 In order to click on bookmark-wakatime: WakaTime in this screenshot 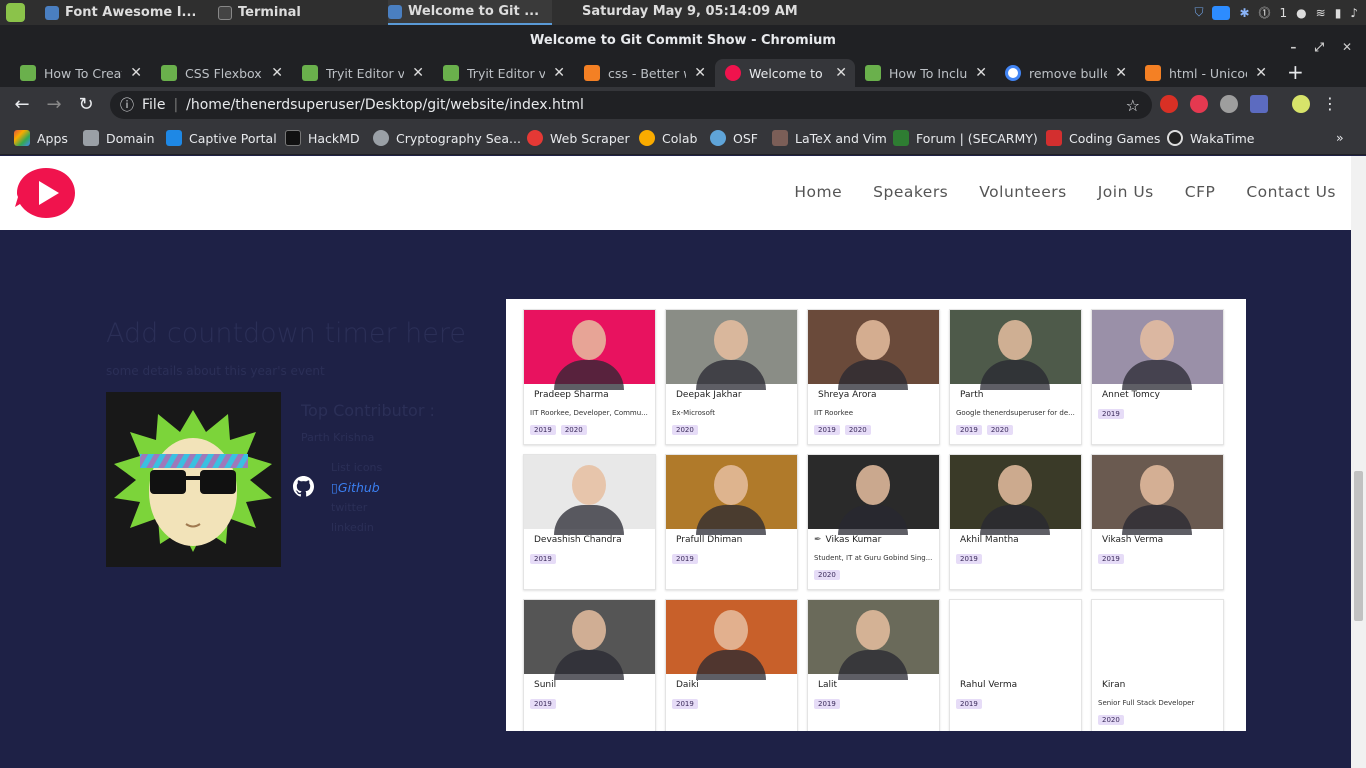, I will do `click(1211, 138)`.